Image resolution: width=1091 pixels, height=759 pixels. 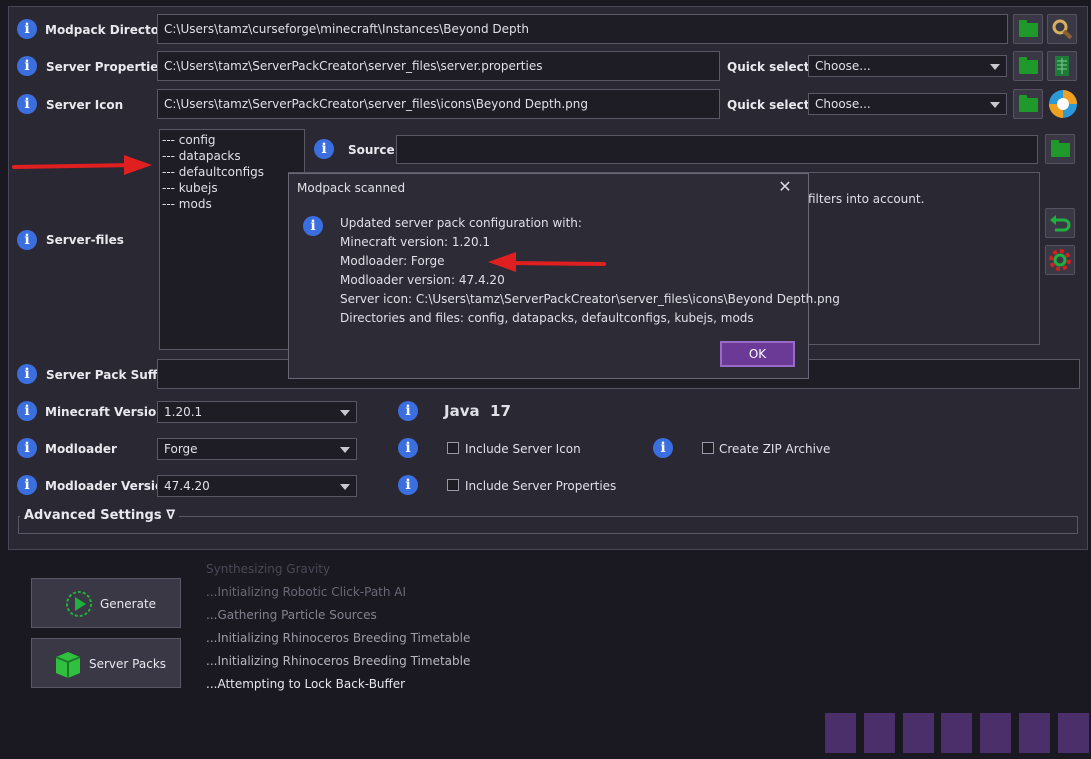 I want to click on create-zip-checkbox, so click(x=708, y=448).